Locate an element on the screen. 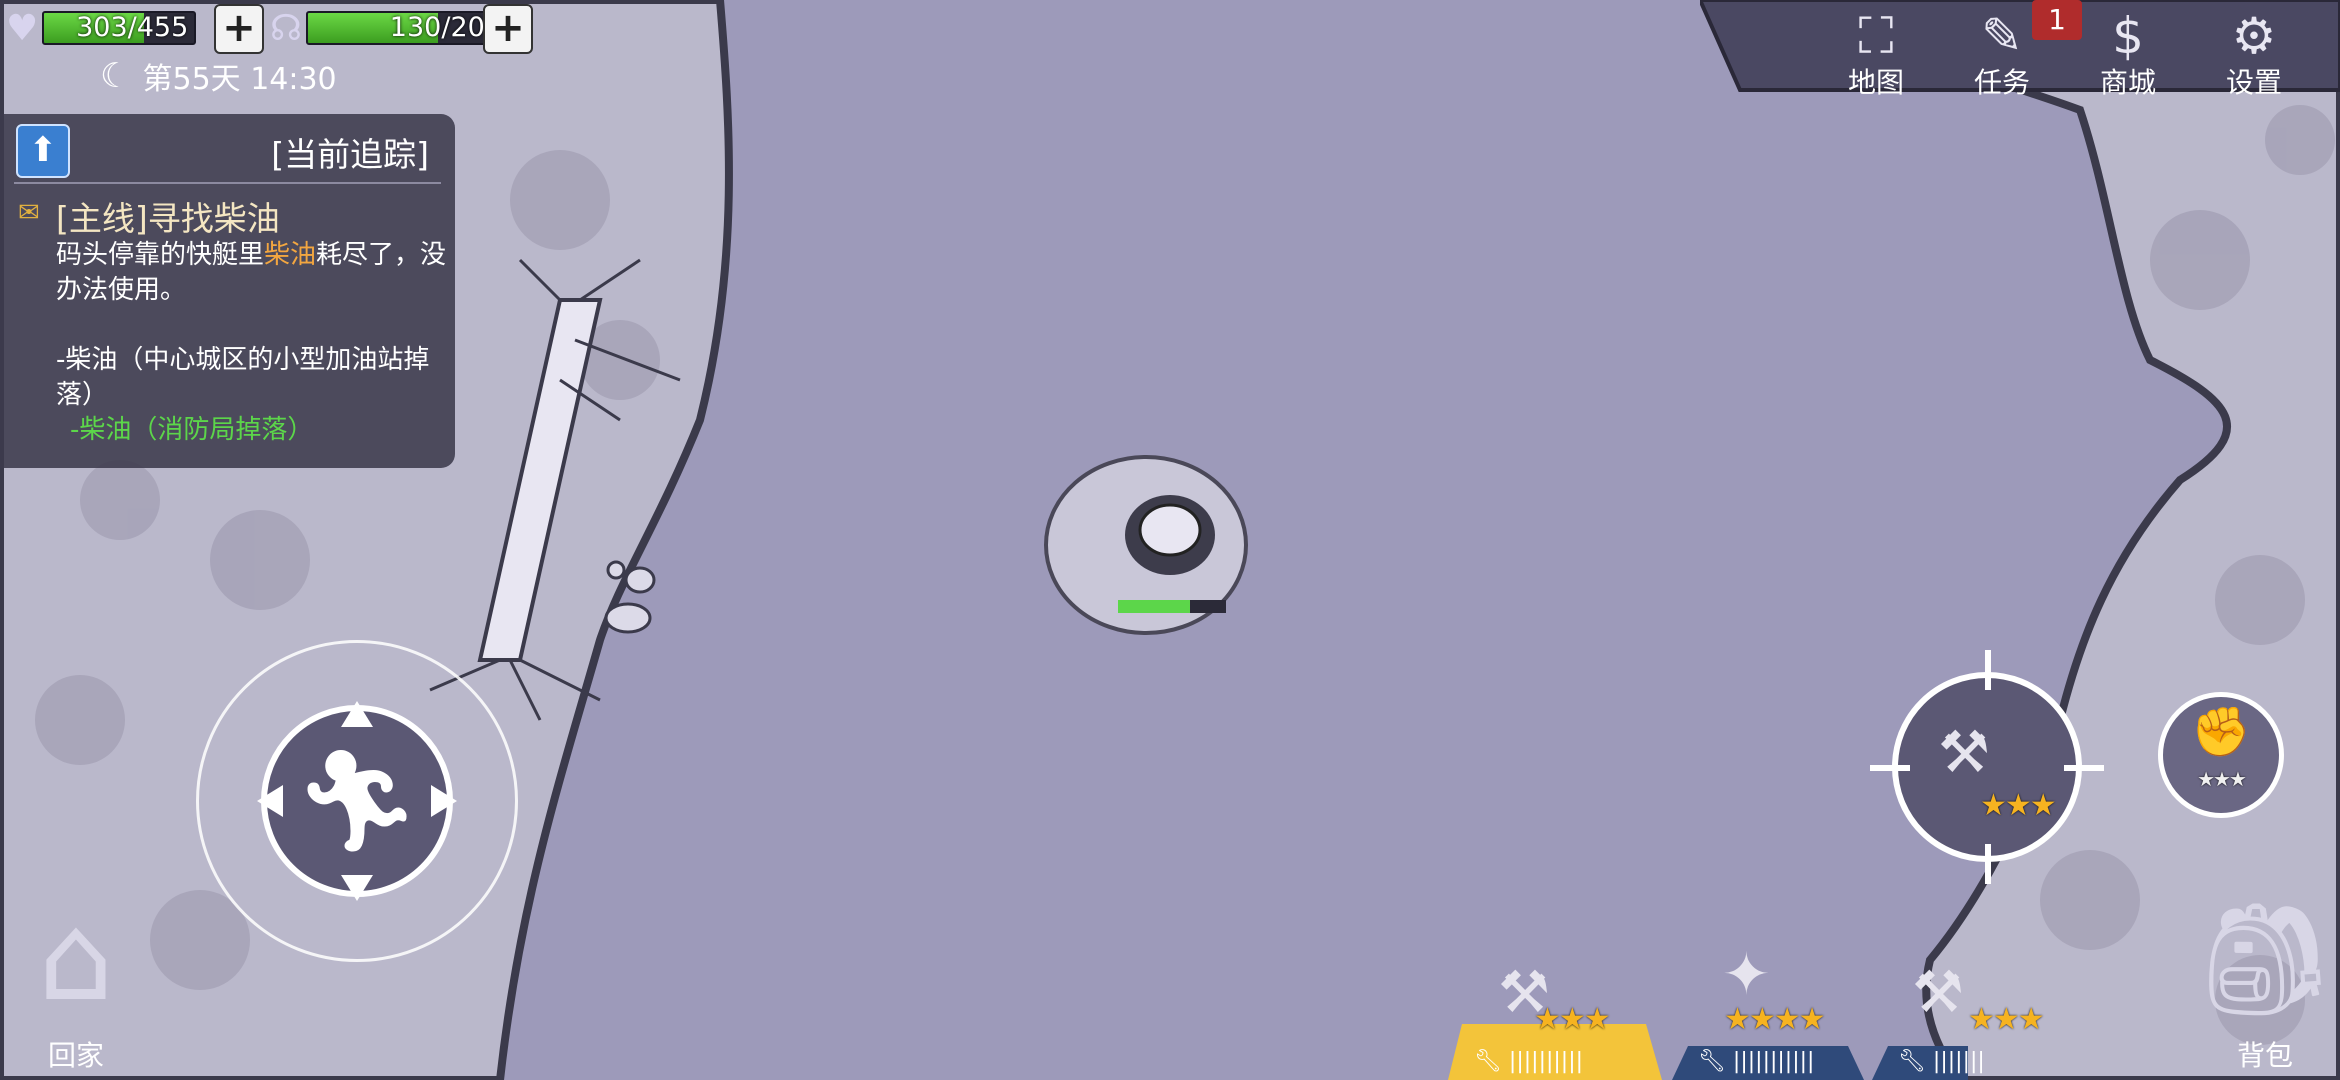 The height and width of the screenshot is (1080, 2340). joystick-arrows is located at coordinates (357, 801).